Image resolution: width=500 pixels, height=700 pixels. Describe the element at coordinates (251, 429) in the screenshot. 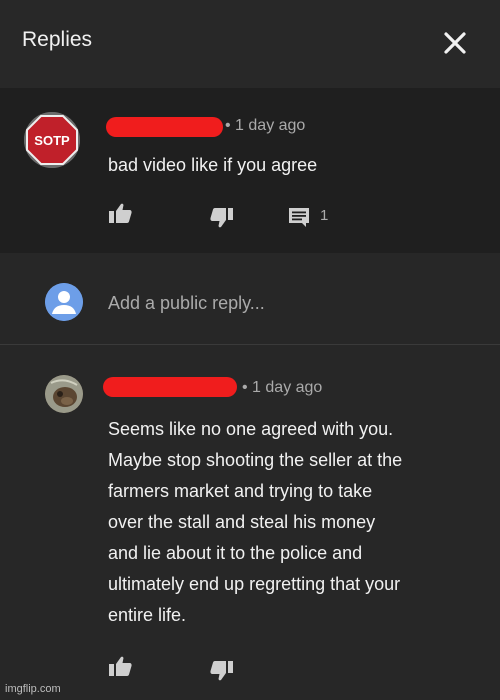

I see `reply-text-line: Seems like no one agreed with you.` at that location.